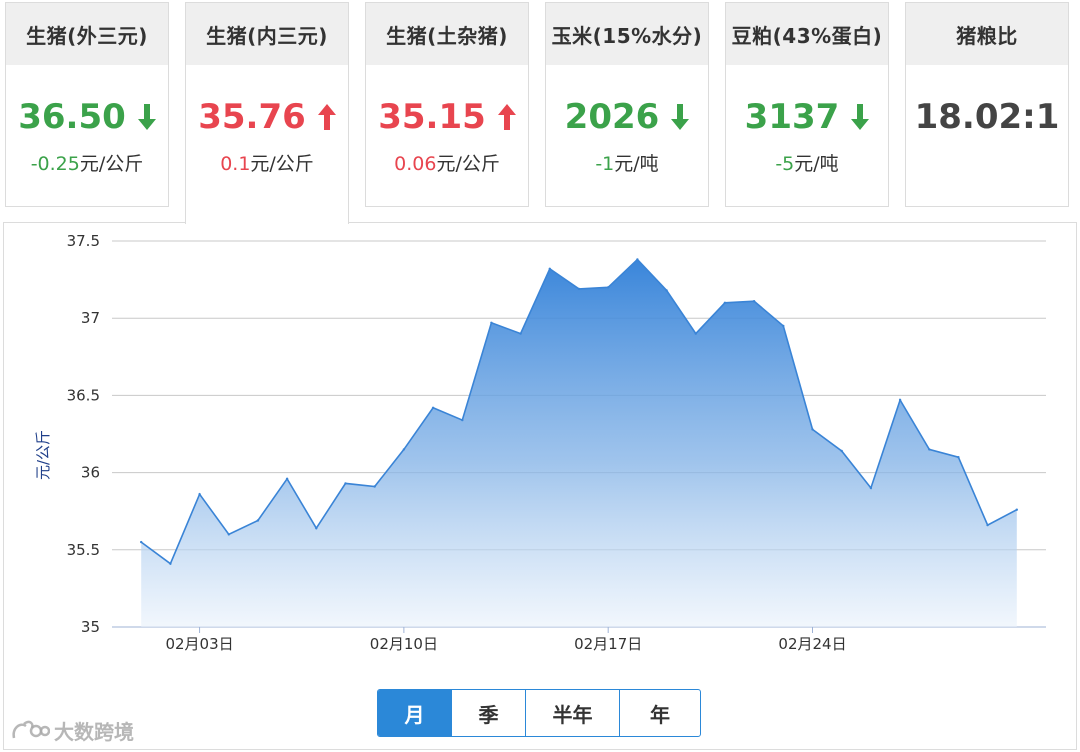  What do you see at coordinates (94, 732) in the screenshot?
I see `watermark-text: 大数跨境` at bounding box center [94, 732].